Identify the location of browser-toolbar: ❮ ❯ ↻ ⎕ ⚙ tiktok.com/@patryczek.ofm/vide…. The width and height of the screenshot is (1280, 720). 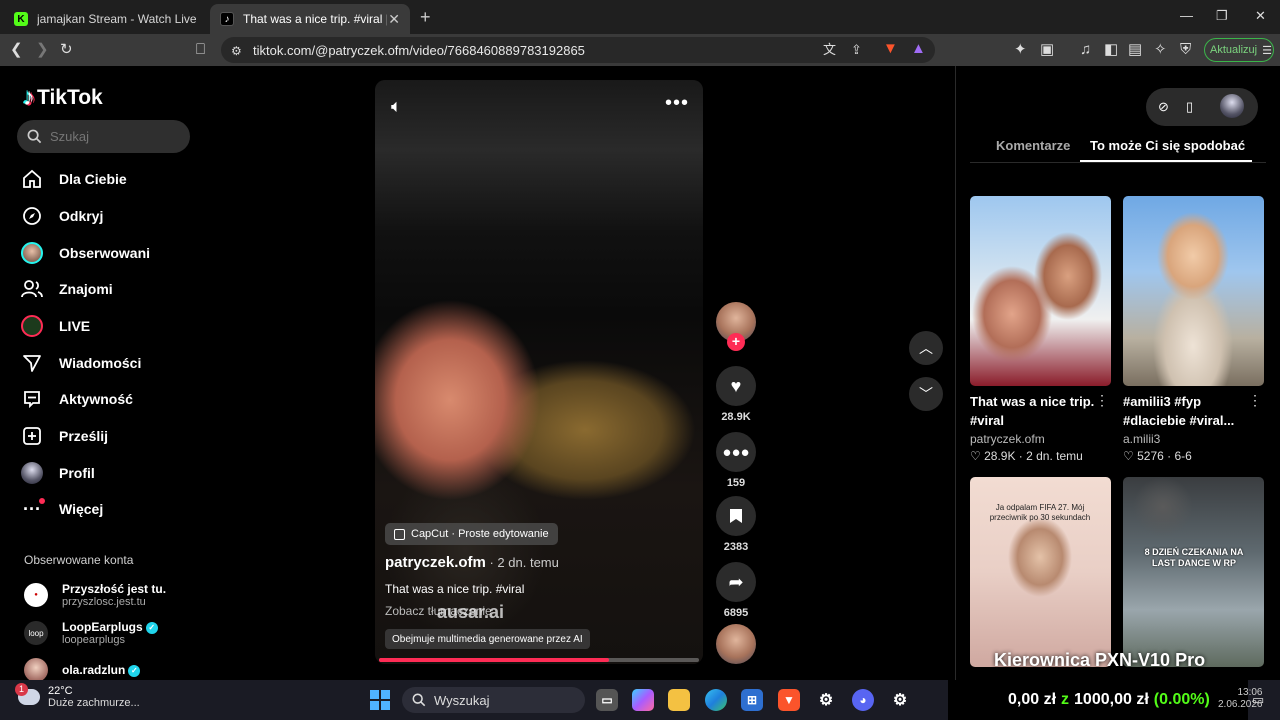
(640, 50).